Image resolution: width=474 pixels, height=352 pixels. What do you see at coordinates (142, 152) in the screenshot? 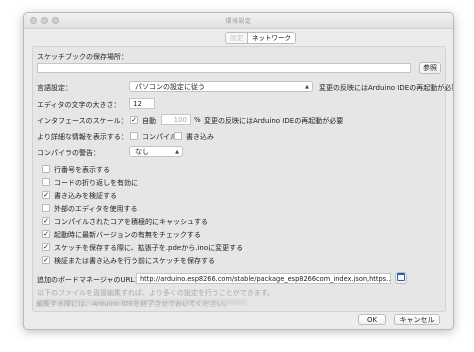
I see `compiler-warnings-value: なし` at bounding box center [142, 152].